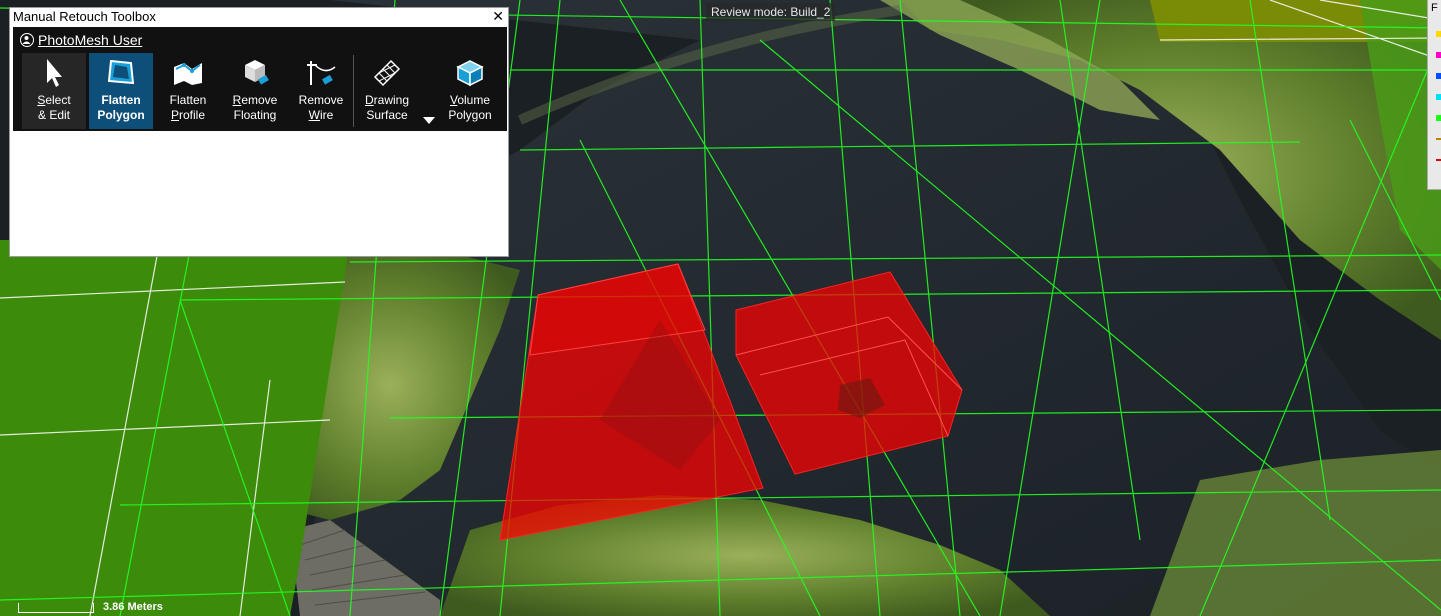 The height and width of the screenshot is (616, 1441). I want to click on close-icon: ✕, so click(498, 16).